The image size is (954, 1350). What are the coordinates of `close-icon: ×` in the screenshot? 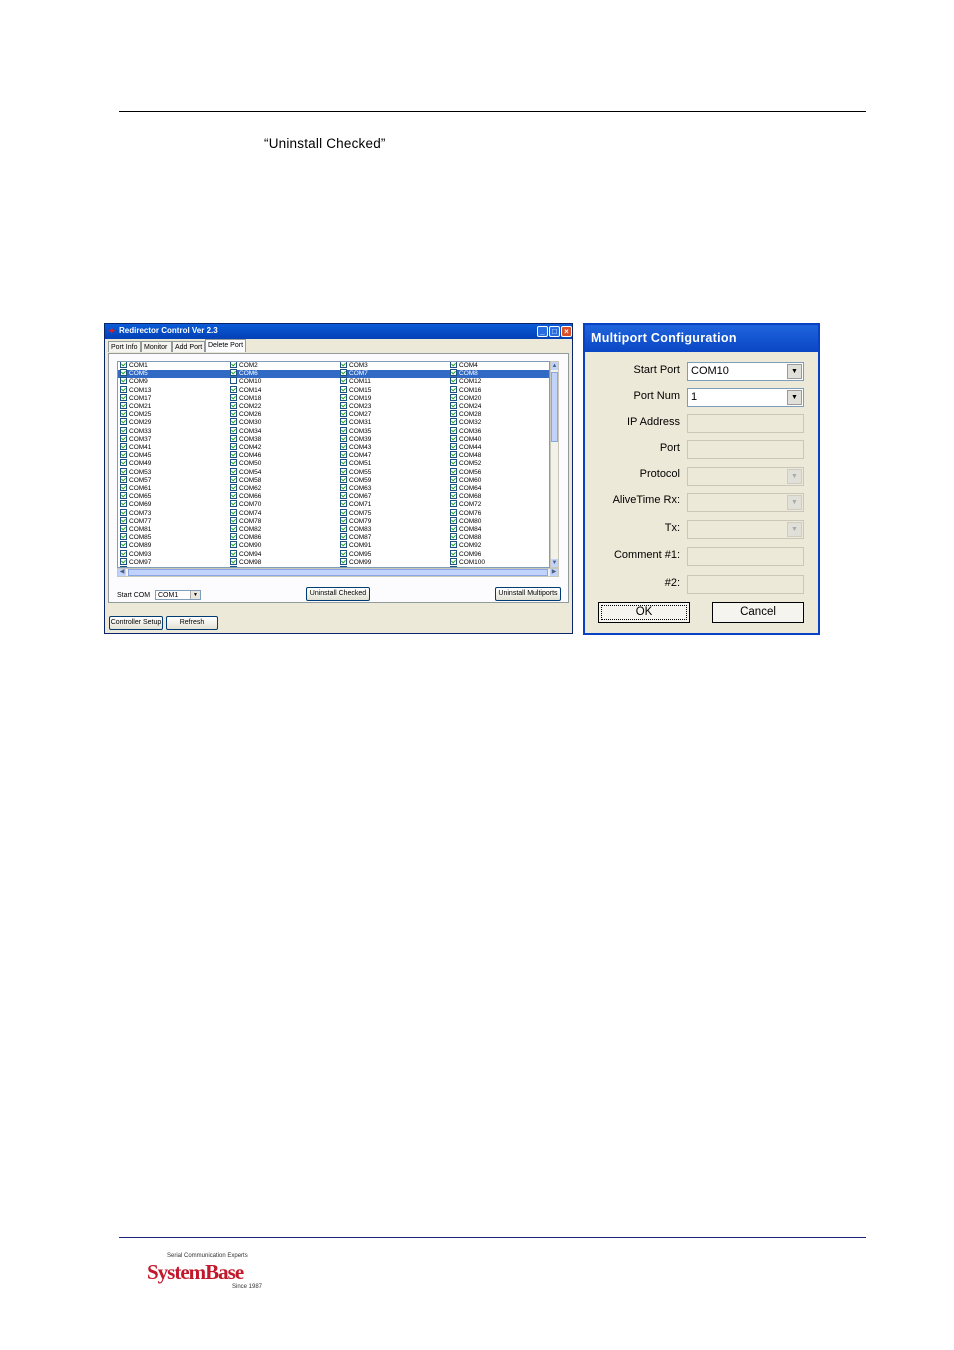 It's located at (566, 331).